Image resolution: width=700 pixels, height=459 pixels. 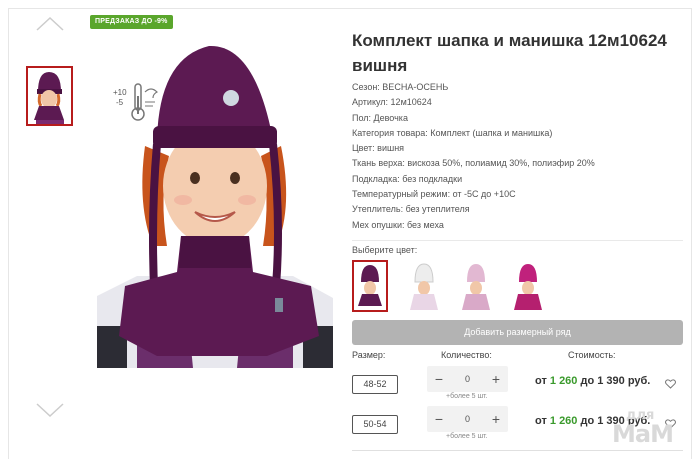 I want to click on thumbnail-selected, so click(x=49, y=96).